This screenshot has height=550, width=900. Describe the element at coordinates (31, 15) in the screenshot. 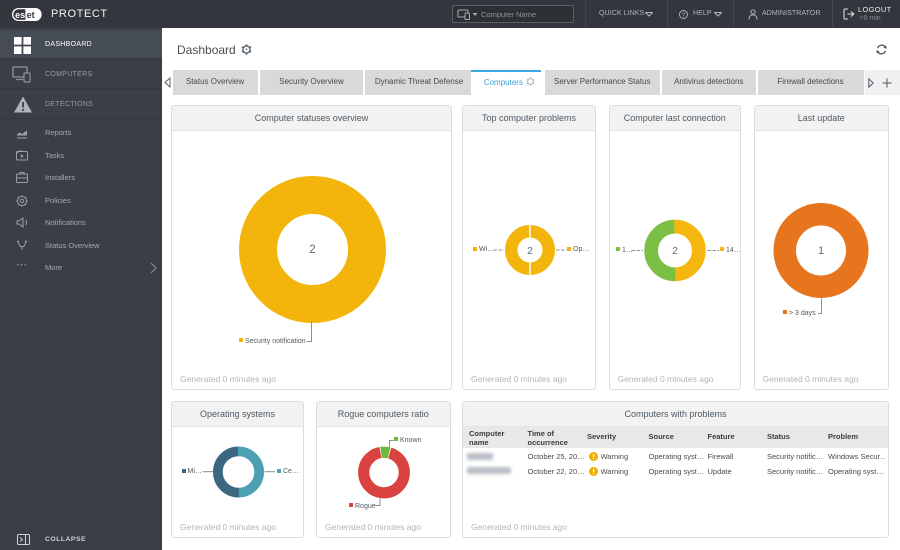

I see `svg-text: et` at that location.